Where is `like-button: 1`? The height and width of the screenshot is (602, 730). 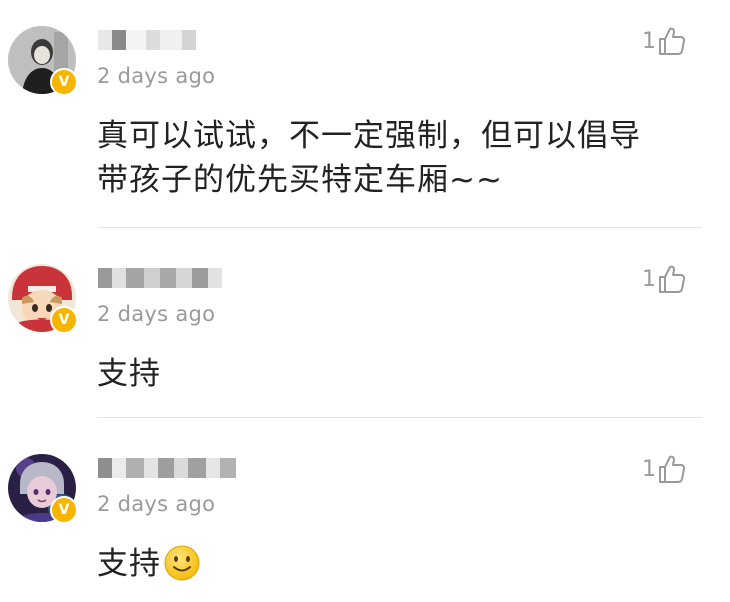
like-button: 1 is located at coordinates (664, 469).